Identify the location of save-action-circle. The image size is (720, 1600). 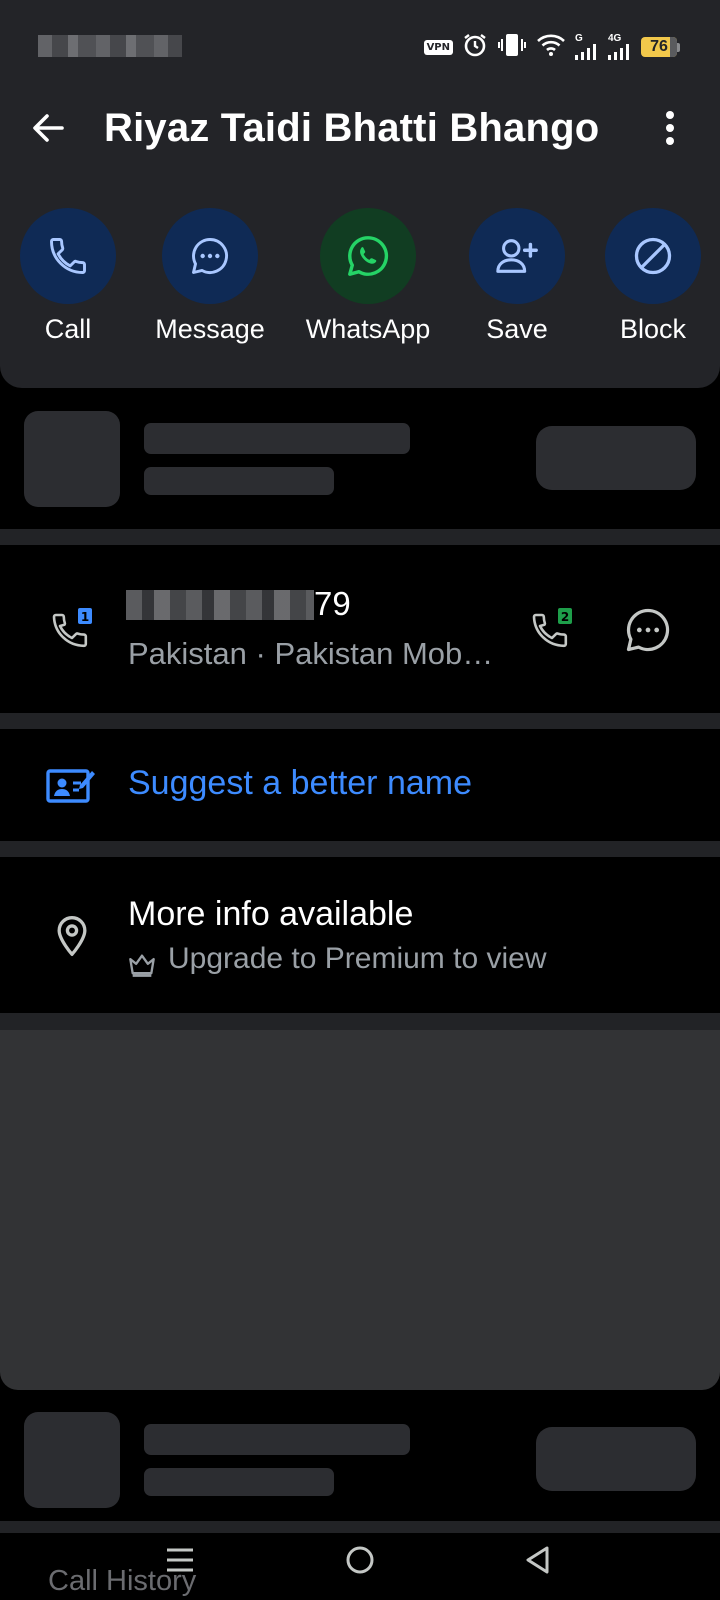
(517, 256).